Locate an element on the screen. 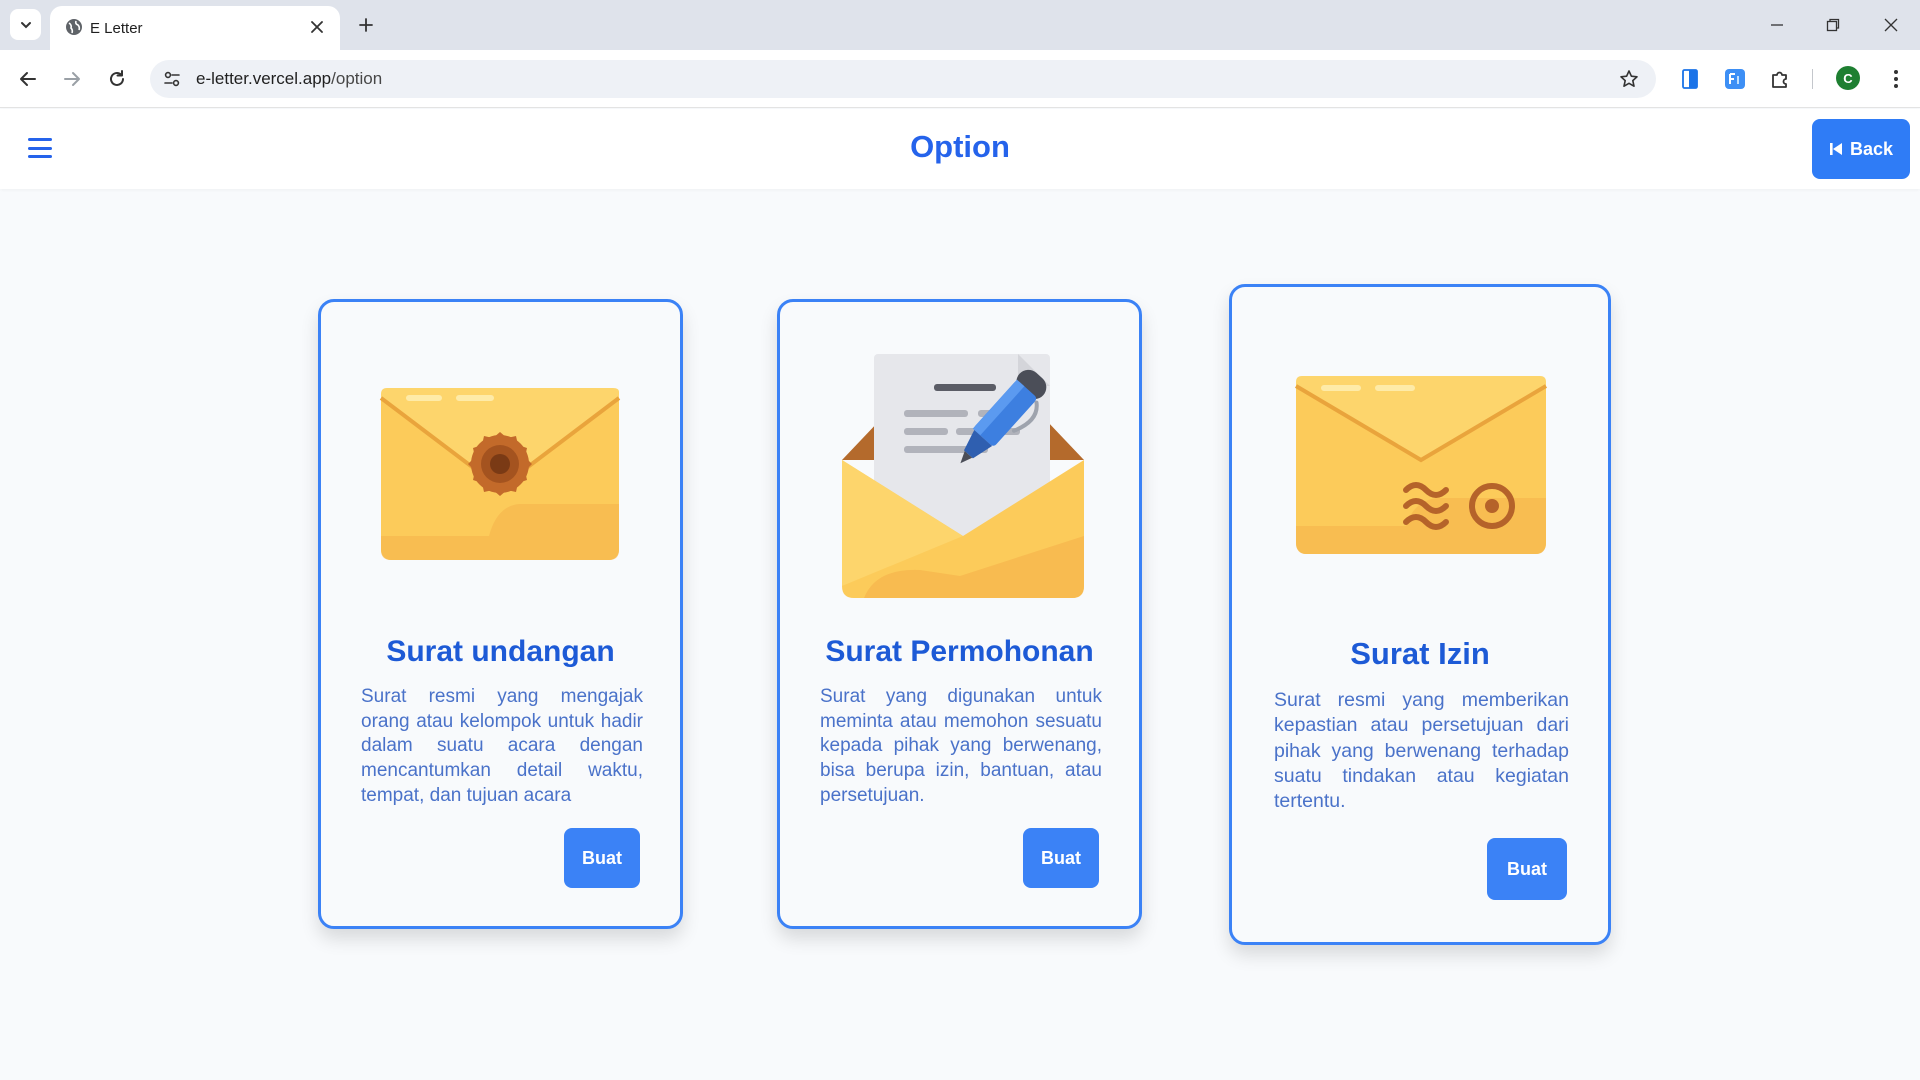 The height and width of the screenshot is (1080, 1920). app-header: Option Back is located at coordinates (960, 149).